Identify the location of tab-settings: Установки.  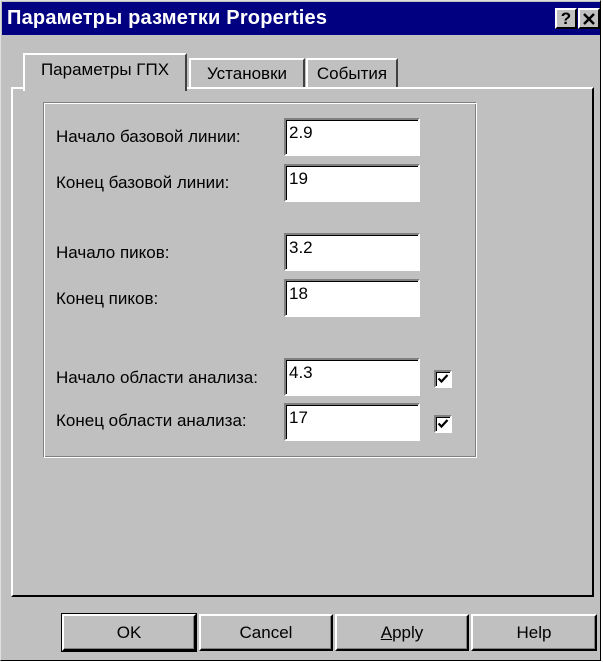
(247, 73).